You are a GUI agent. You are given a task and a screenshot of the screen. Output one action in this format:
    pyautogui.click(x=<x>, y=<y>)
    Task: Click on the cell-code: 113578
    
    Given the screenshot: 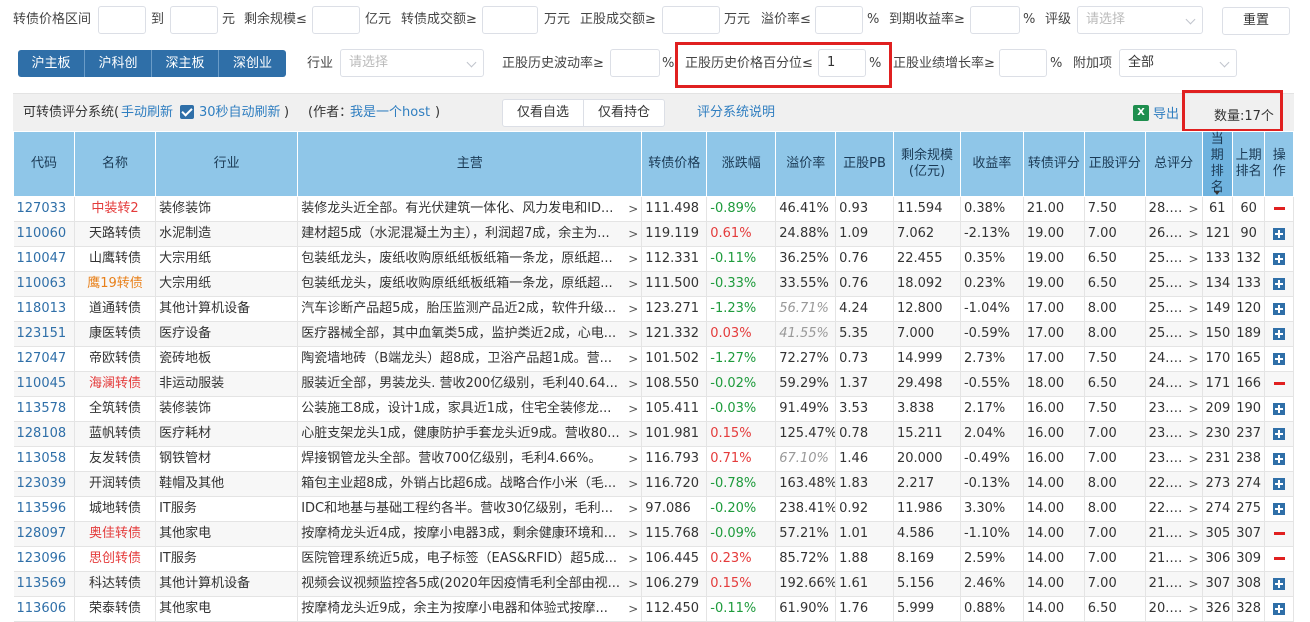 What is the action you would take?
    pyautogui.click(x=44, y=409)
    